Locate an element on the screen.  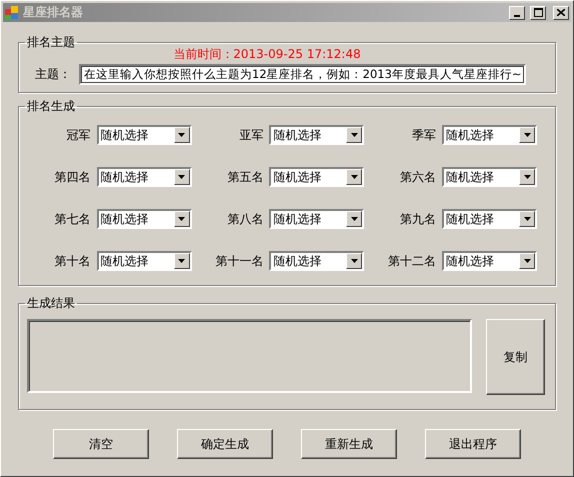
rank-label: 第五名 is located at coordinates (245, 177).